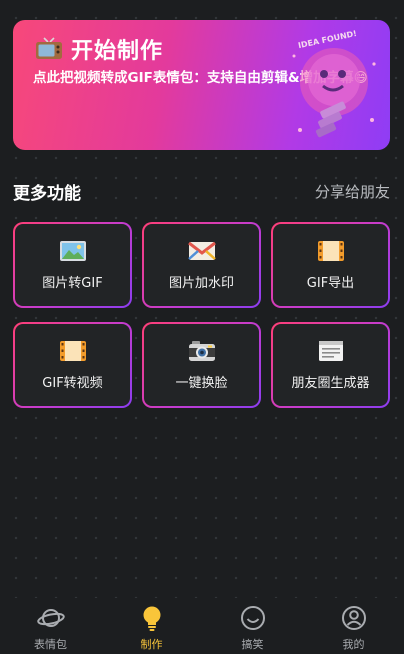 The image size is (404, 654). What do you see at coordinates (201, 265) in the screenshot?
I see `feature-image-watermark: 图片加水印` at bounding box center [201, 265].